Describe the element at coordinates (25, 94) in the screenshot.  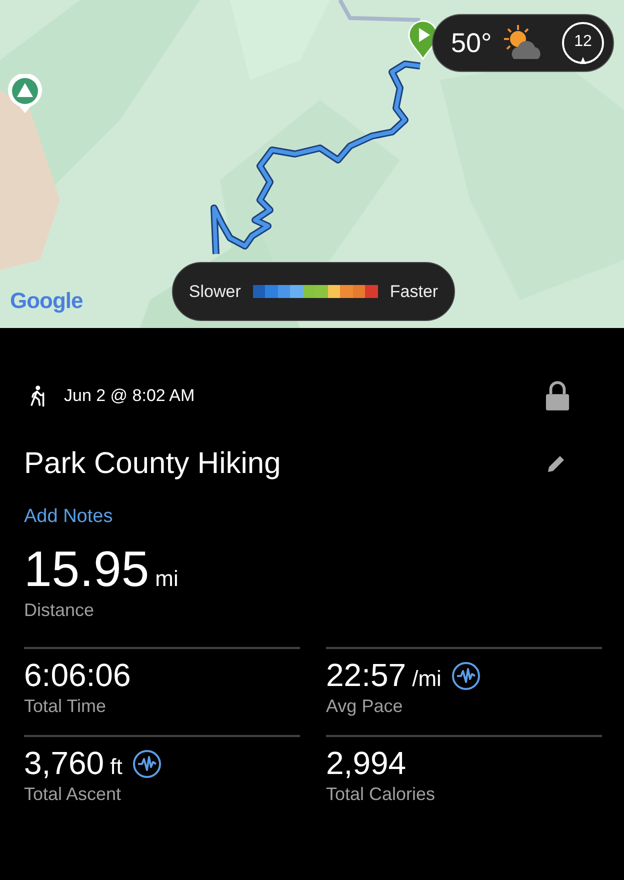
I see `trailhead-marker-icon` at that location.